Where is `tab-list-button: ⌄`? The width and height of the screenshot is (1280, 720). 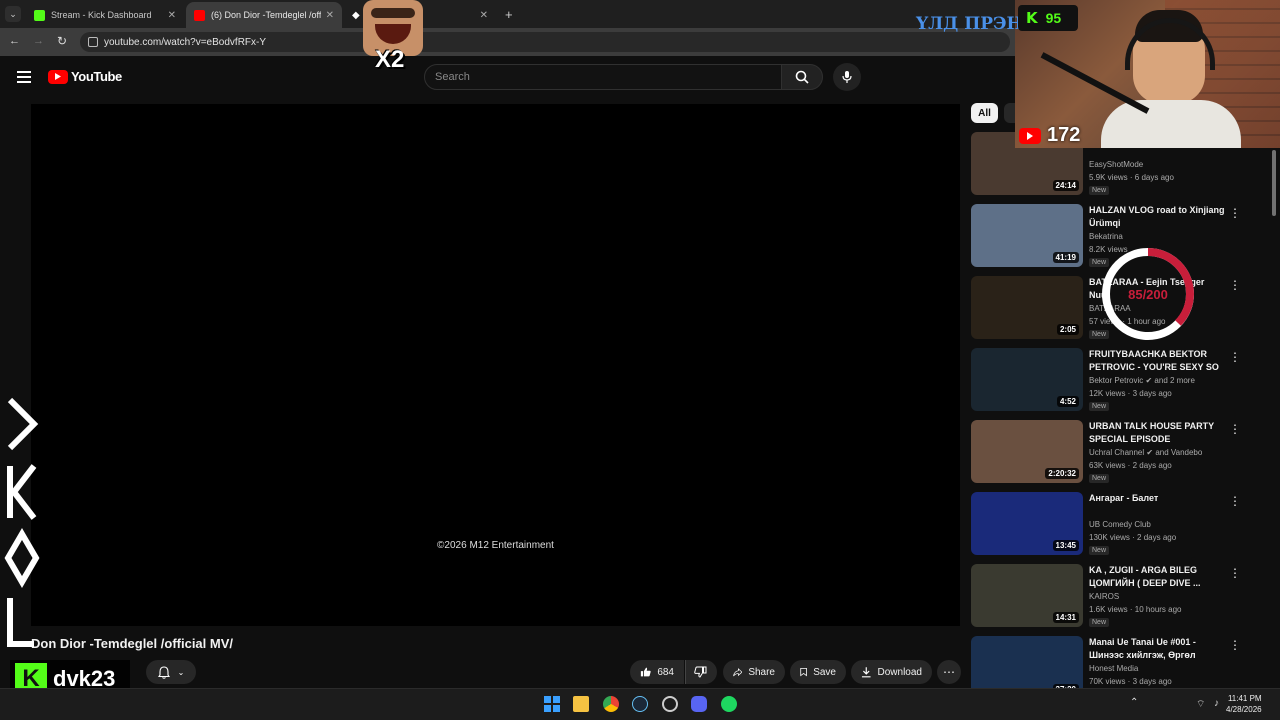 tab-list-button: ⌄ is located at coordinates (13, 14).